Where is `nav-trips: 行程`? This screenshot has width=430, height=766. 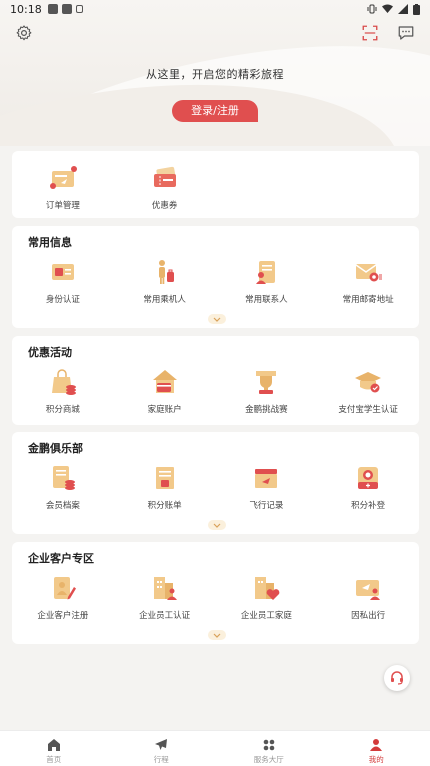
nav-trips: 行程 is located at coordinates (162, 748).